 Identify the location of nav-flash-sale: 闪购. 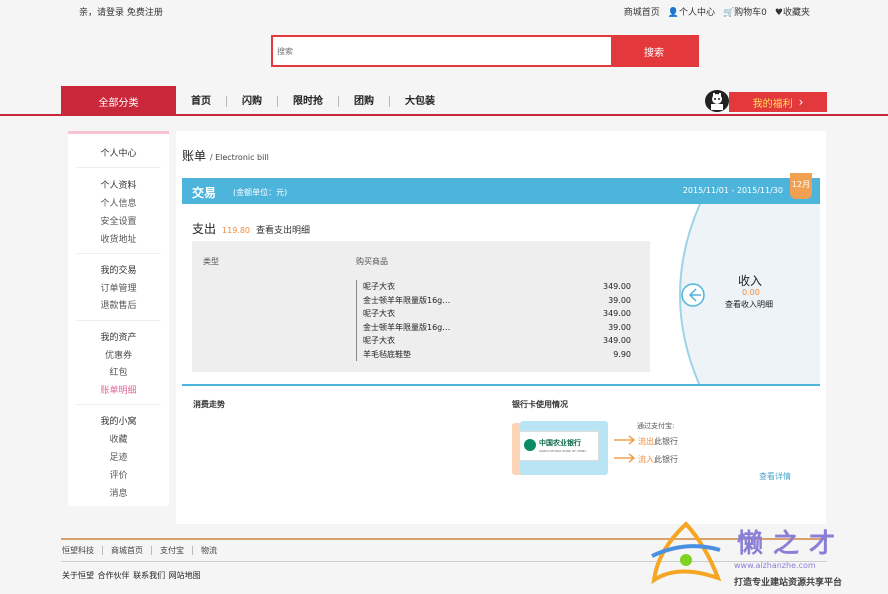
(252, 101).